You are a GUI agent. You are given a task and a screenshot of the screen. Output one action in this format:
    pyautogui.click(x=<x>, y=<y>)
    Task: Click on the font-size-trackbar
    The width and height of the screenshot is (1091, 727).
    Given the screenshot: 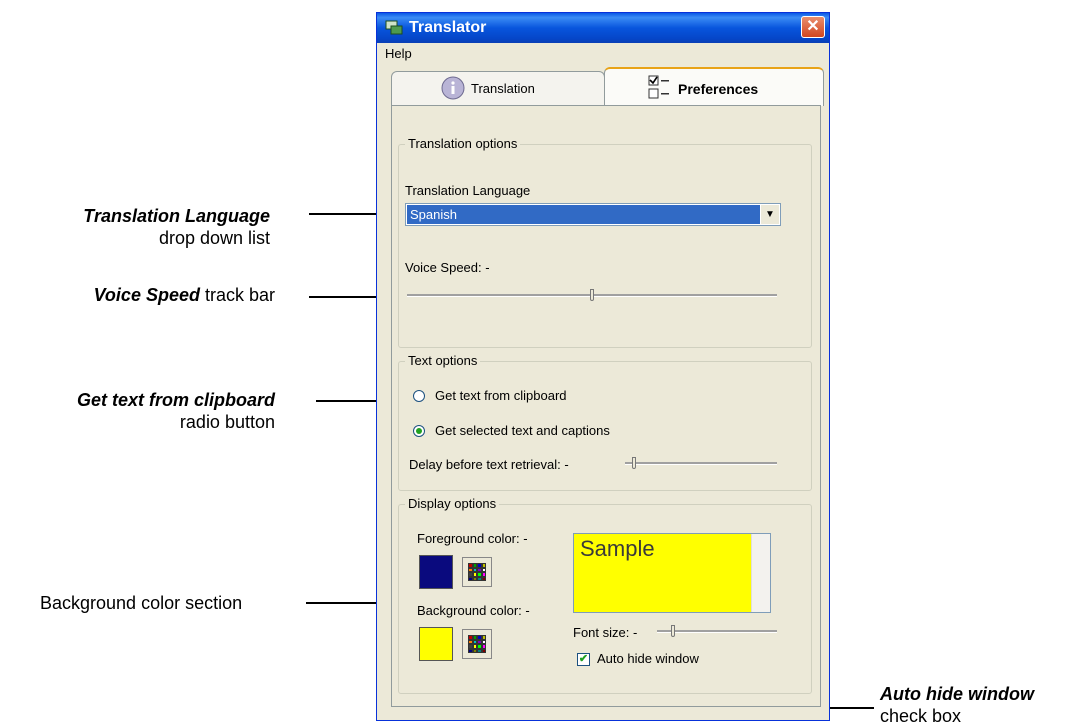 What is the action you would take?
    pyautogui.click(x=717, y=633)
    